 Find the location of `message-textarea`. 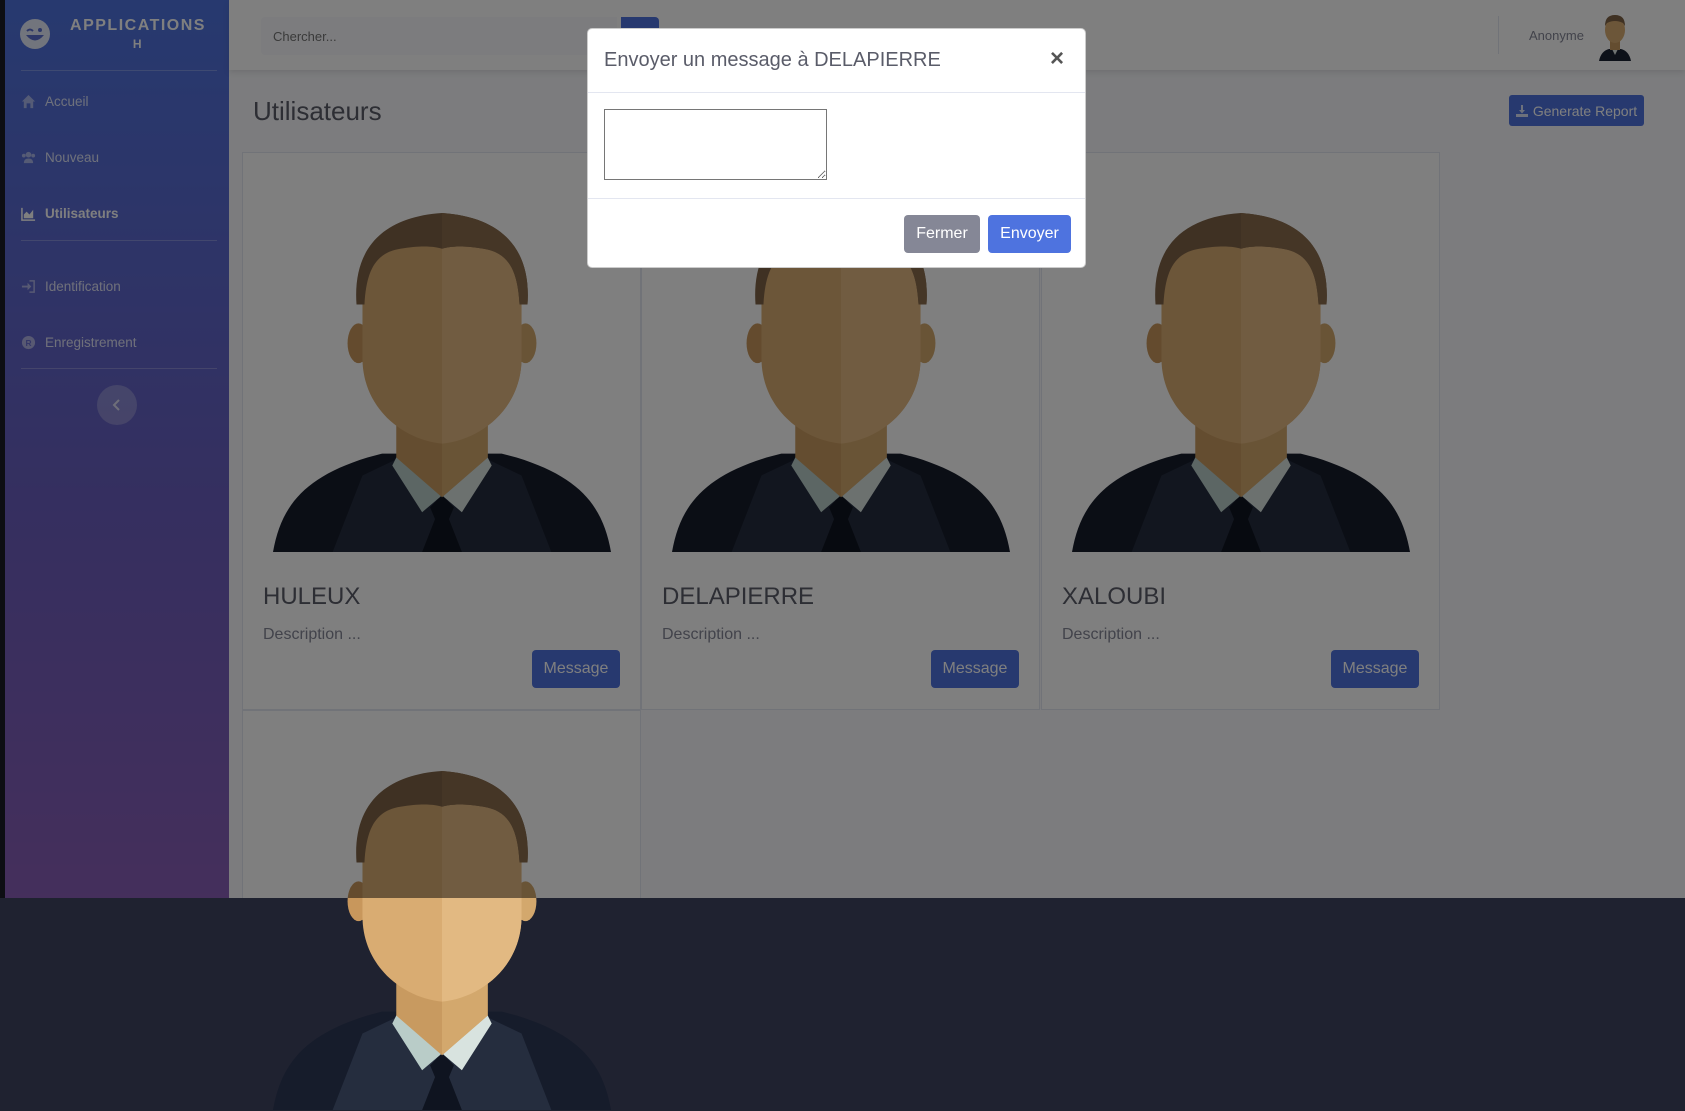

message-textarea is located at coordinates (715, 144).